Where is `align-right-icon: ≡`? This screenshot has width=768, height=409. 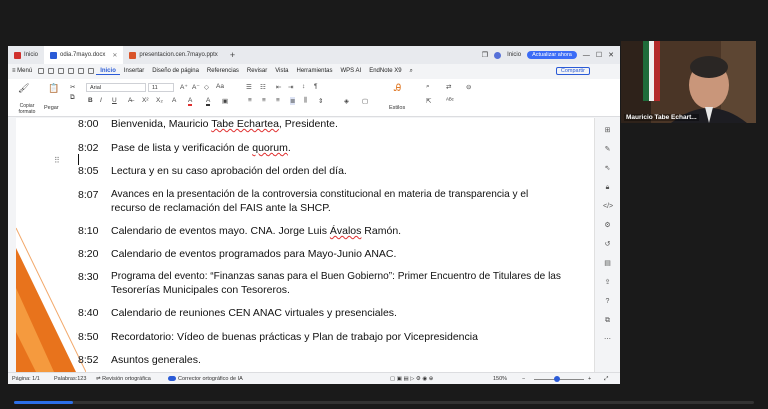 align-right-icon: ≡ is located at coordinates (278, 100).